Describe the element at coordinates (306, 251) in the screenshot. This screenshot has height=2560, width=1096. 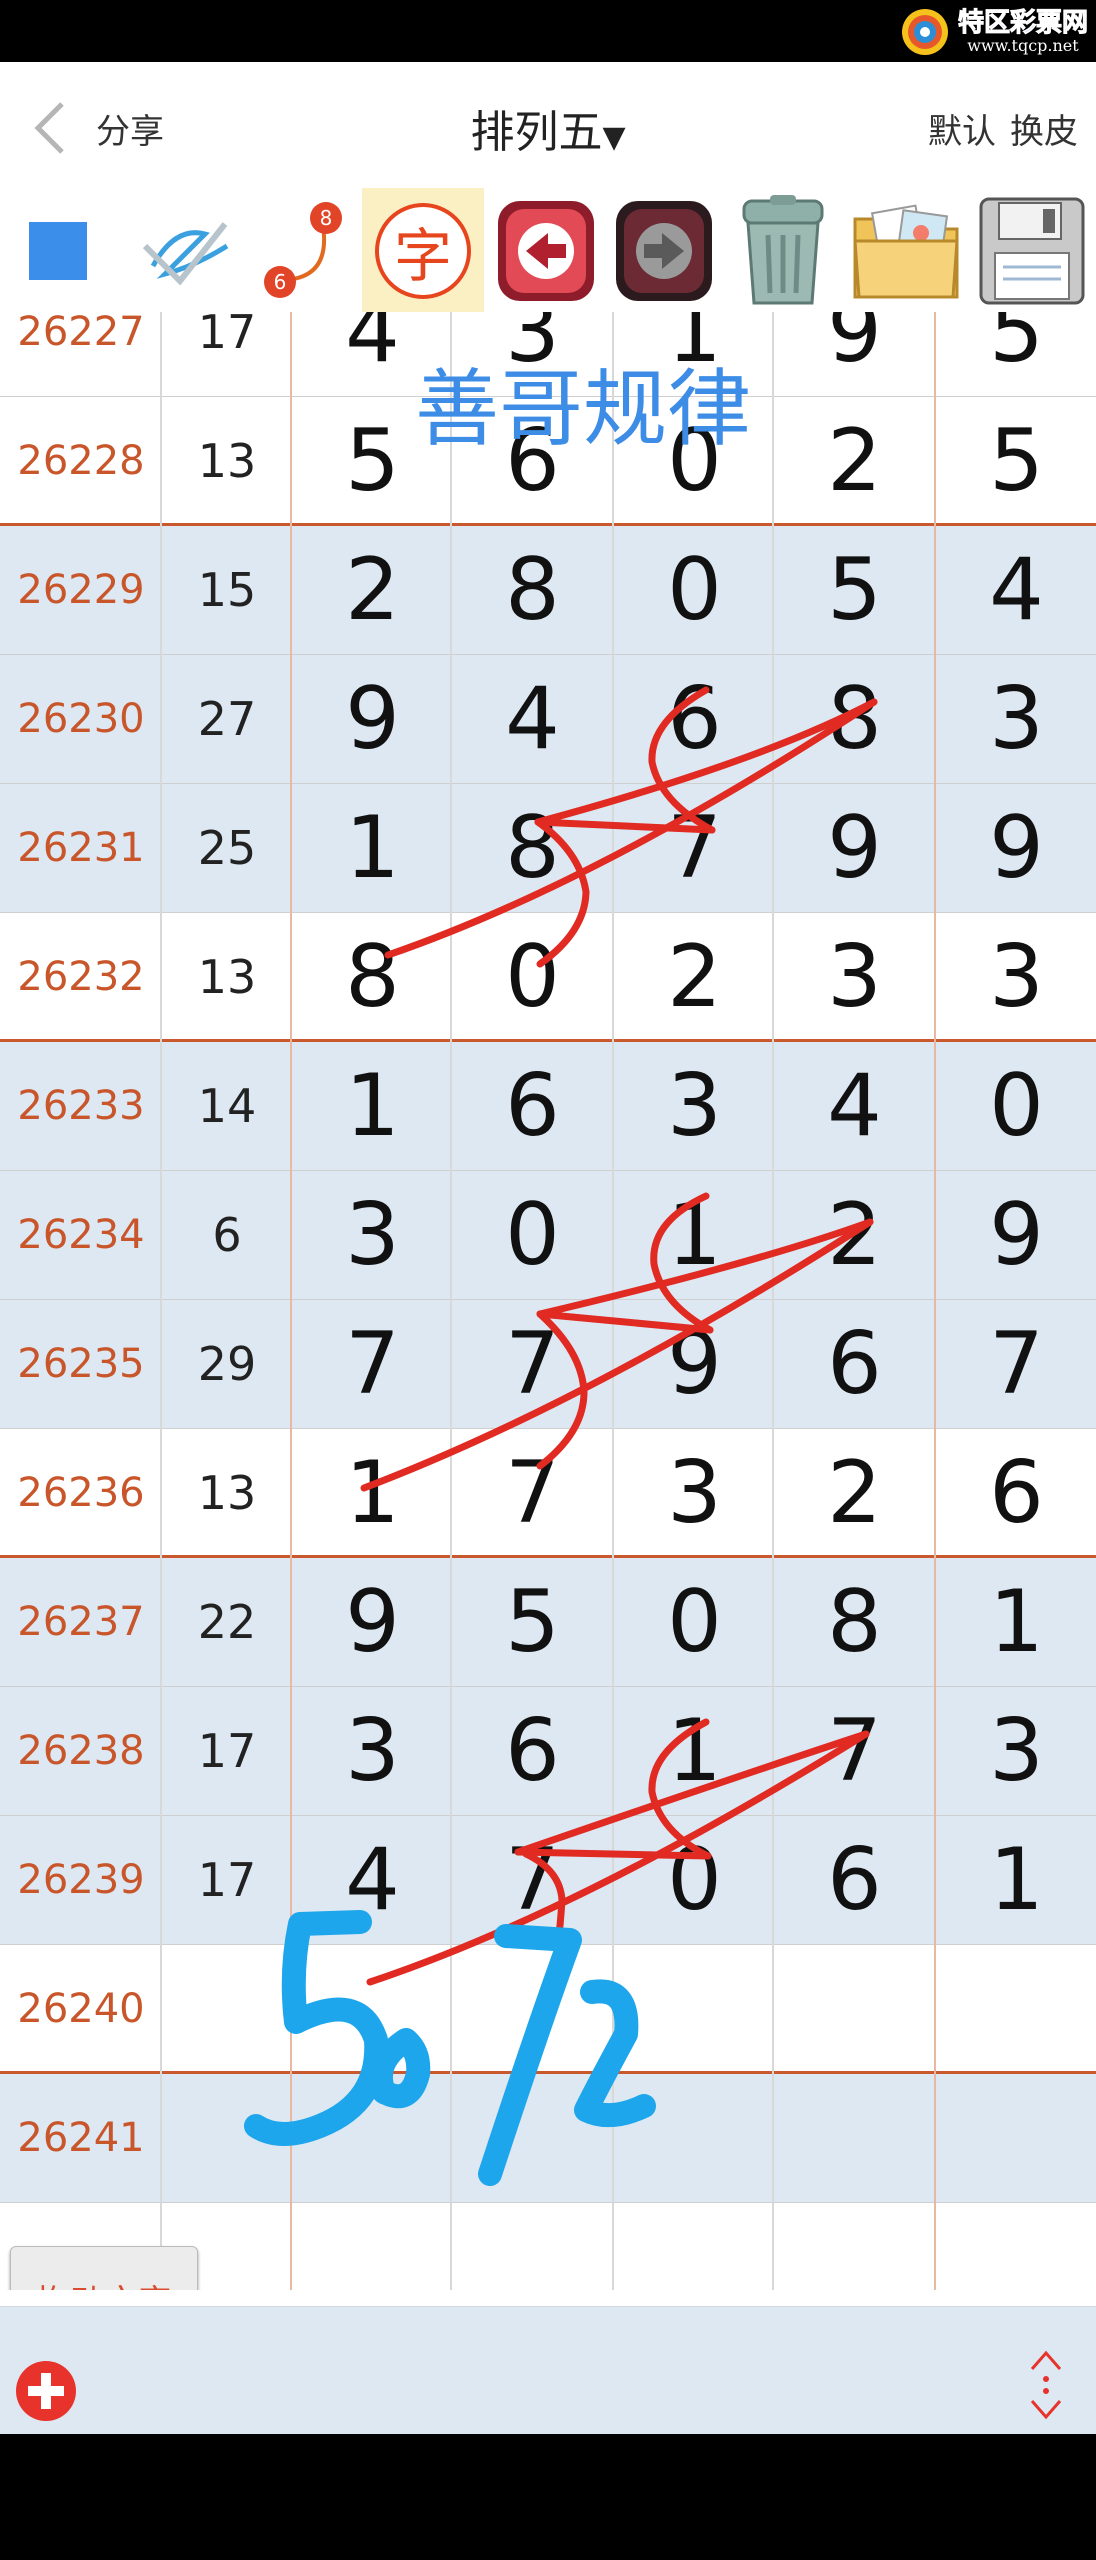
I see `curve-tool: 8 6` at that location.